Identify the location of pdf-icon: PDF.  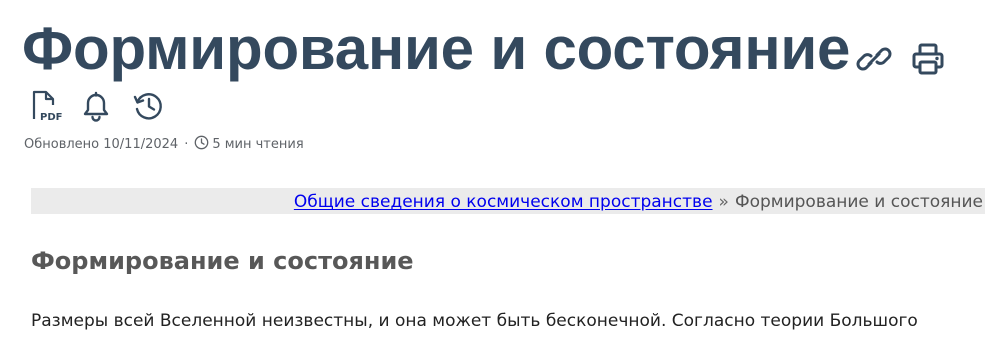
(47, 106).